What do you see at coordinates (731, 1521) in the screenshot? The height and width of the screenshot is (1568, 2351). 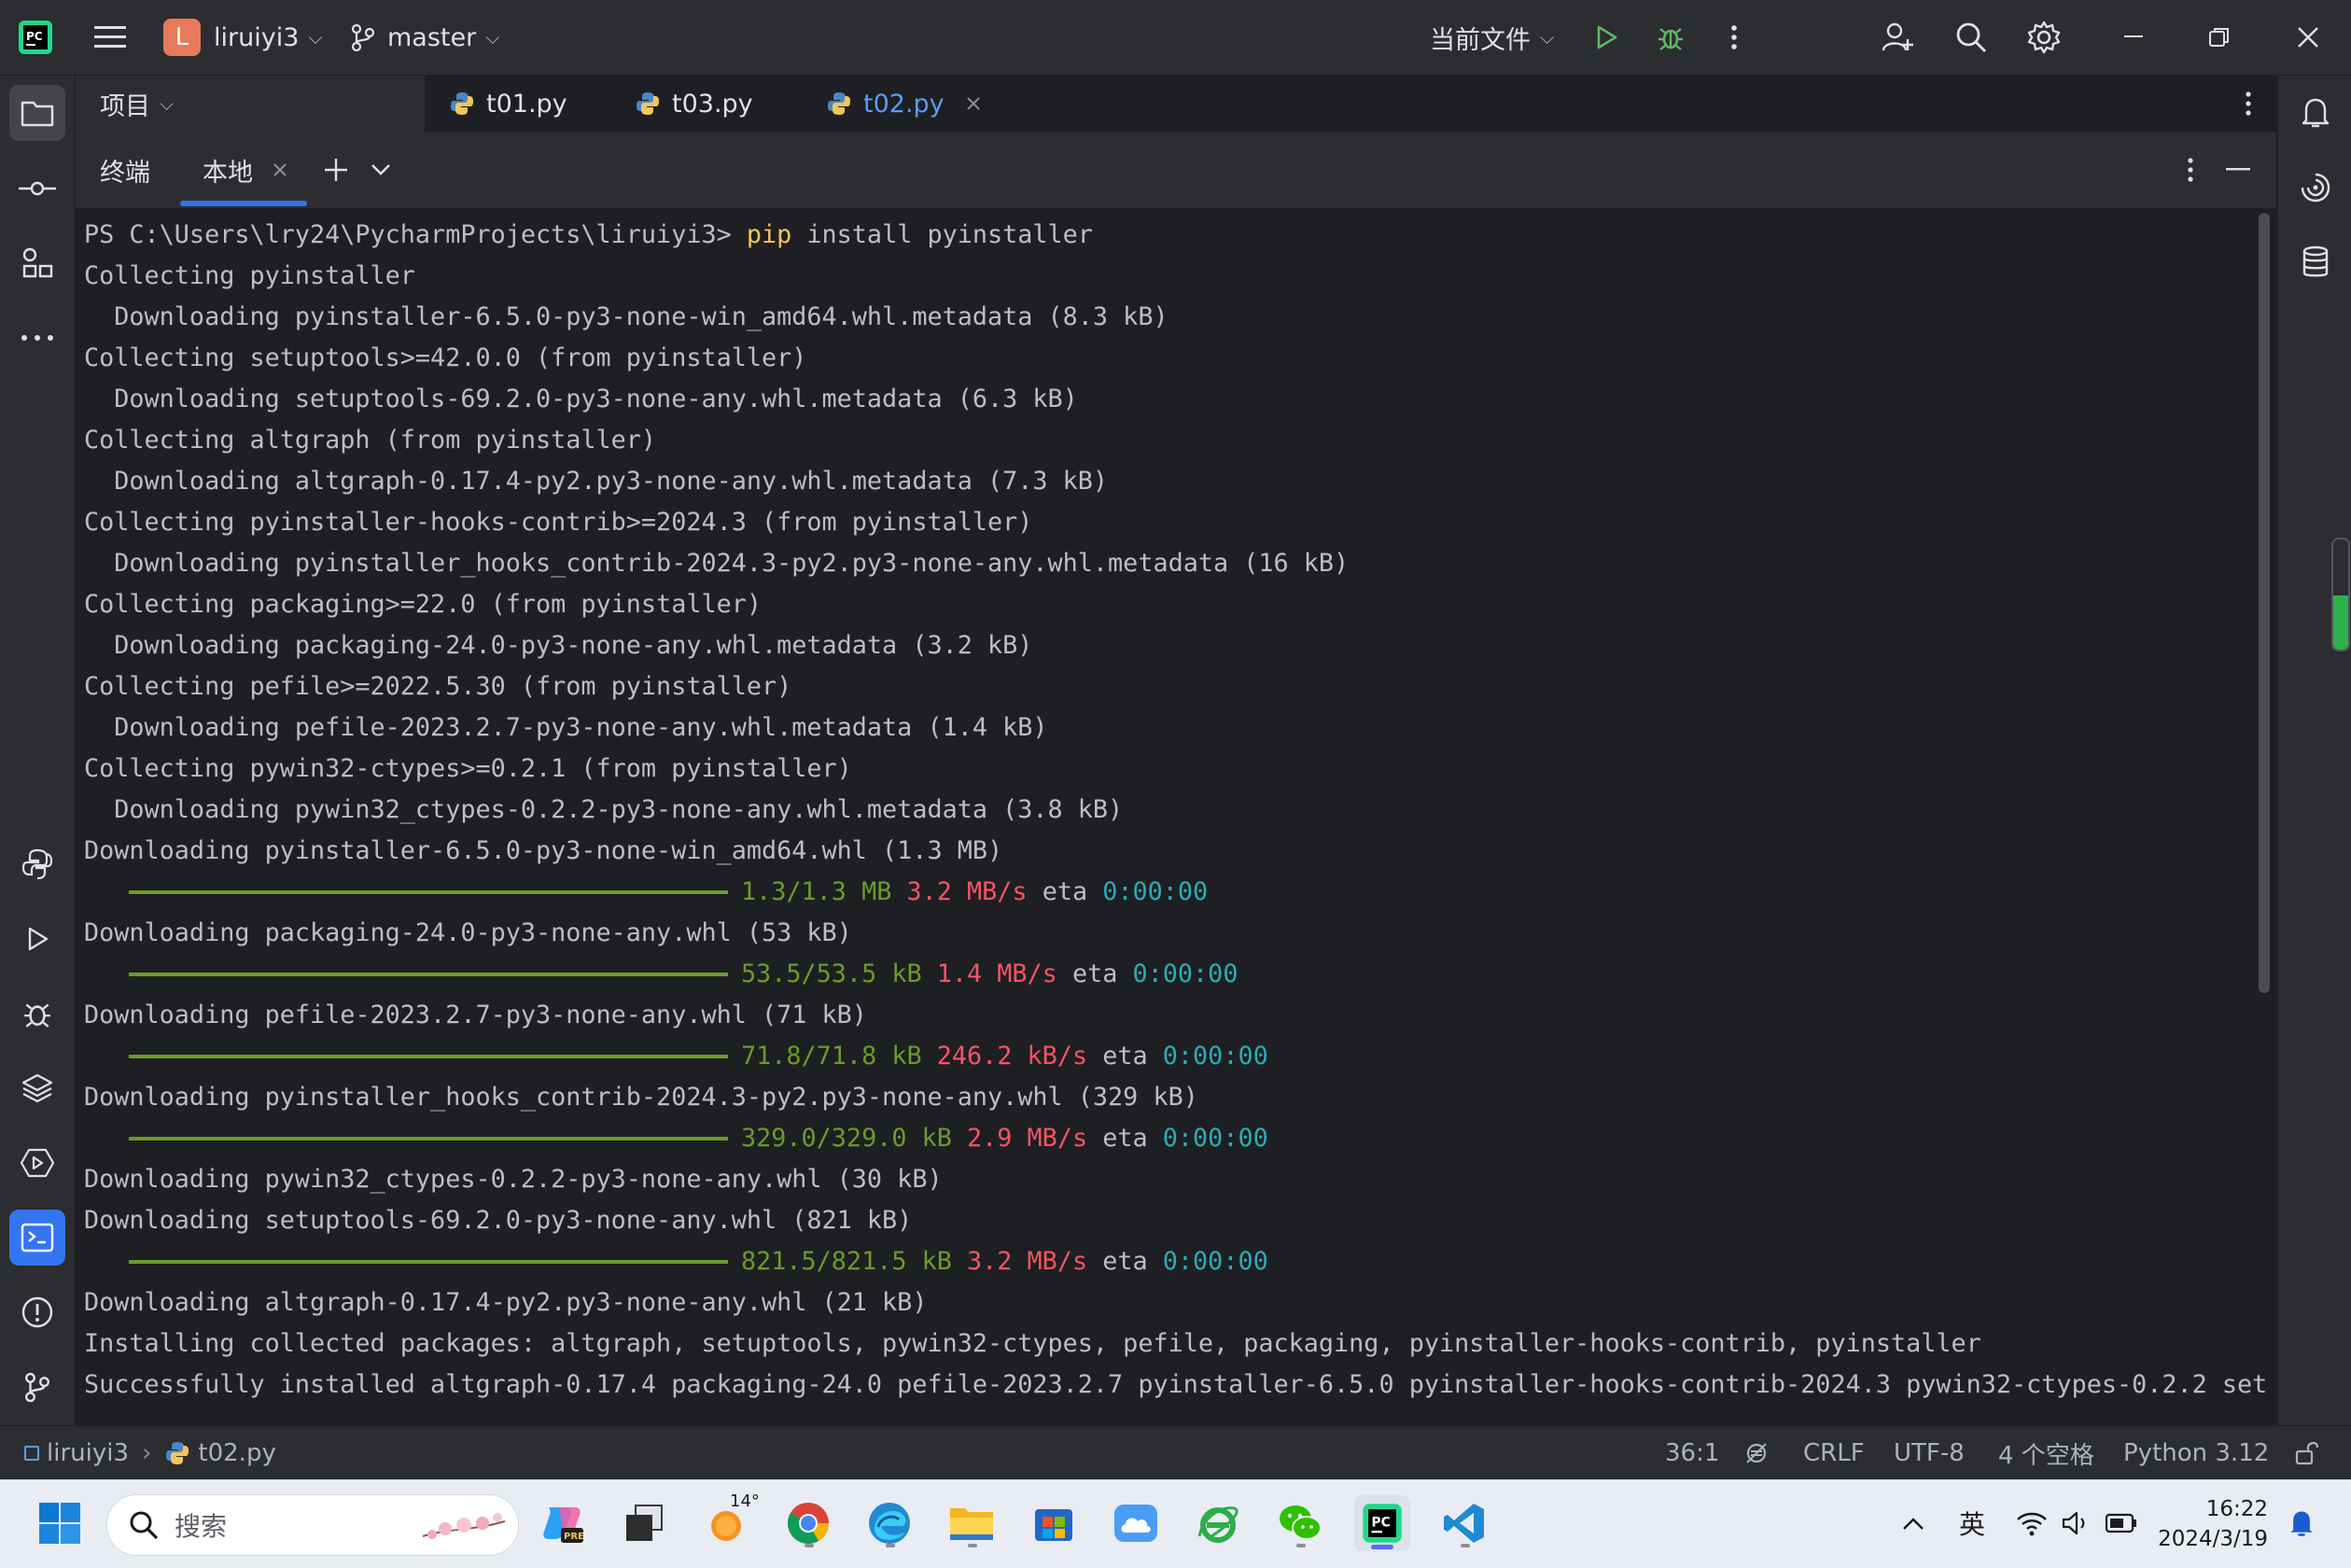 I see `weather-icon: 14°` at bounding box center [731, 1521].